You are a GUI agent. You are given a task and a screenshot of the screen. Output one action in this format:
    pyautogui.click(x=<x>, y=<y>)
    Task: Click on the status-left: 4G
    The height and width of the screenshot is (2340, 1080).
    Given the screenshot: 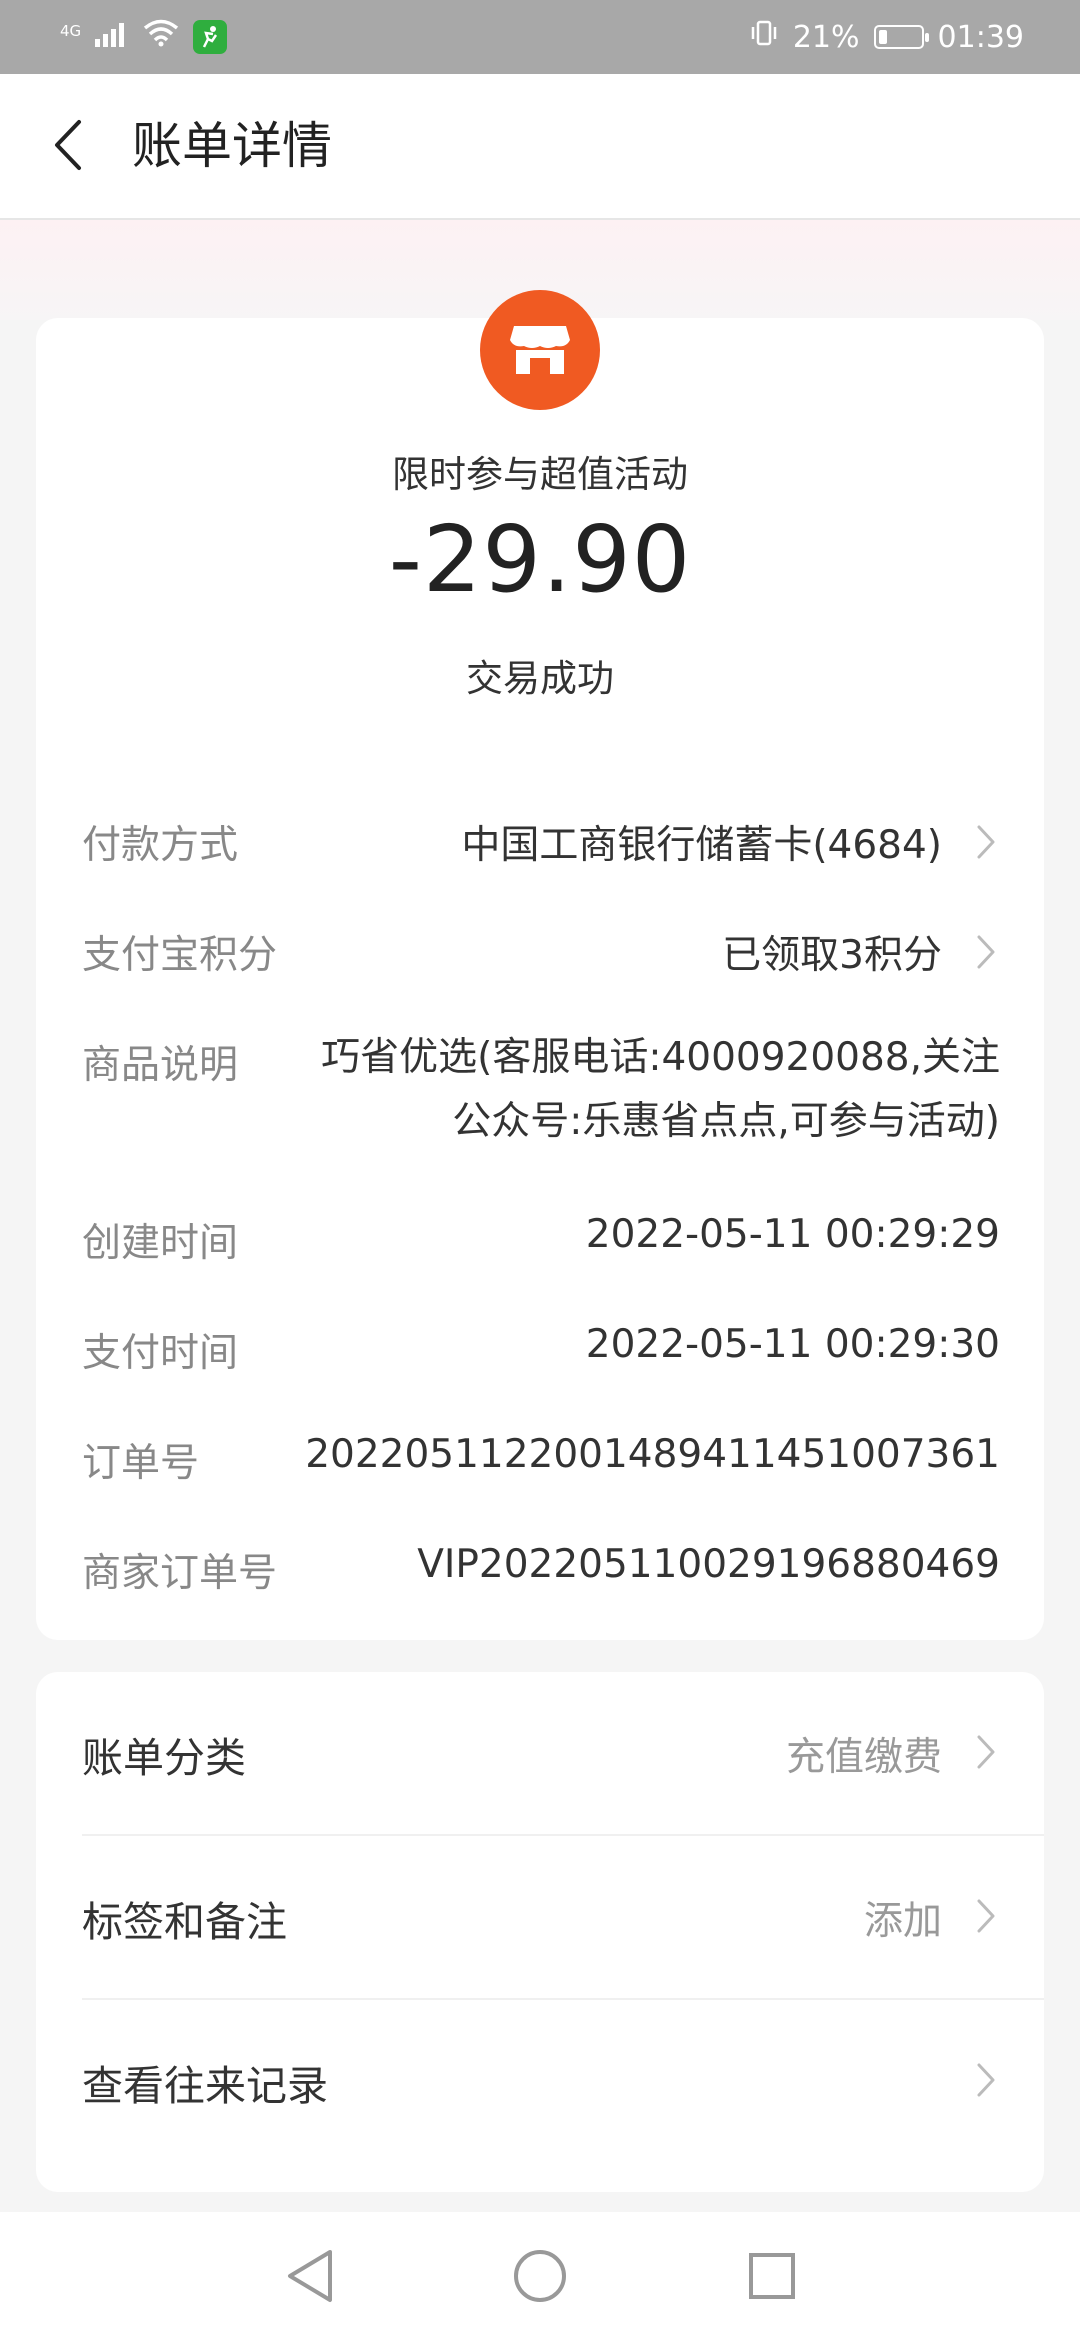 What is the action you would take?
    pyautogui.click(x=144, y=37)
    